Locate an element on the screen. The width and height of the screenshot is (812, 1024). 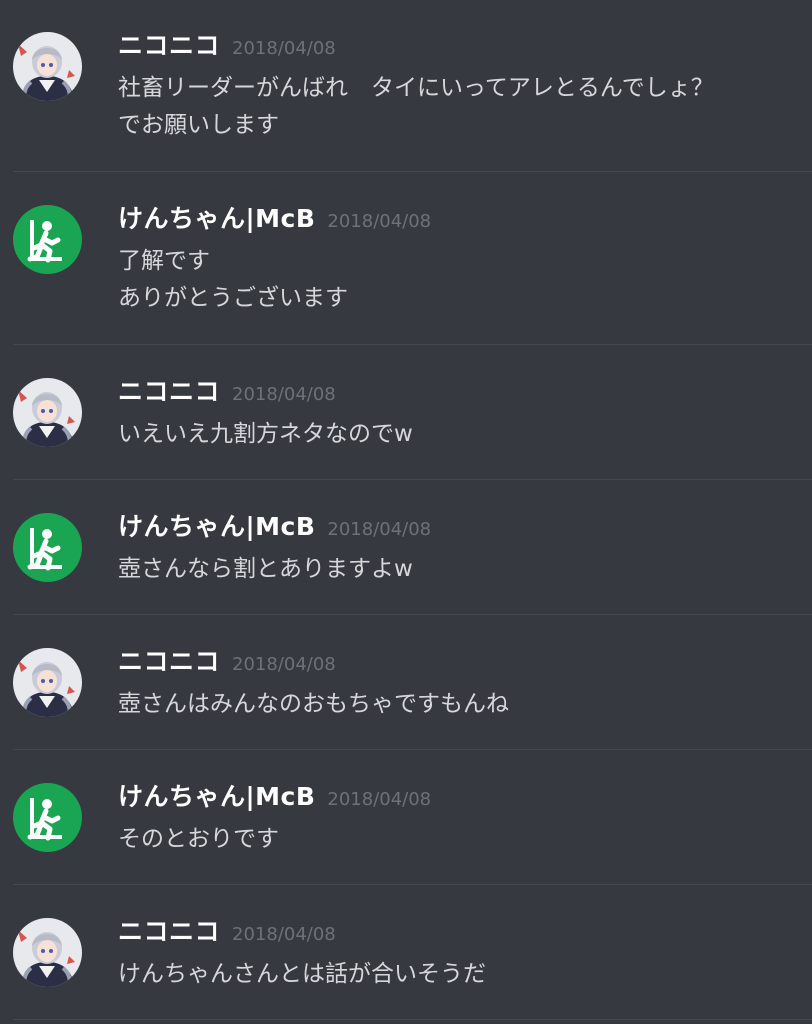
message-text: けんちゃんさんとは話が合いそうだ is located at coordinates (302, 974).